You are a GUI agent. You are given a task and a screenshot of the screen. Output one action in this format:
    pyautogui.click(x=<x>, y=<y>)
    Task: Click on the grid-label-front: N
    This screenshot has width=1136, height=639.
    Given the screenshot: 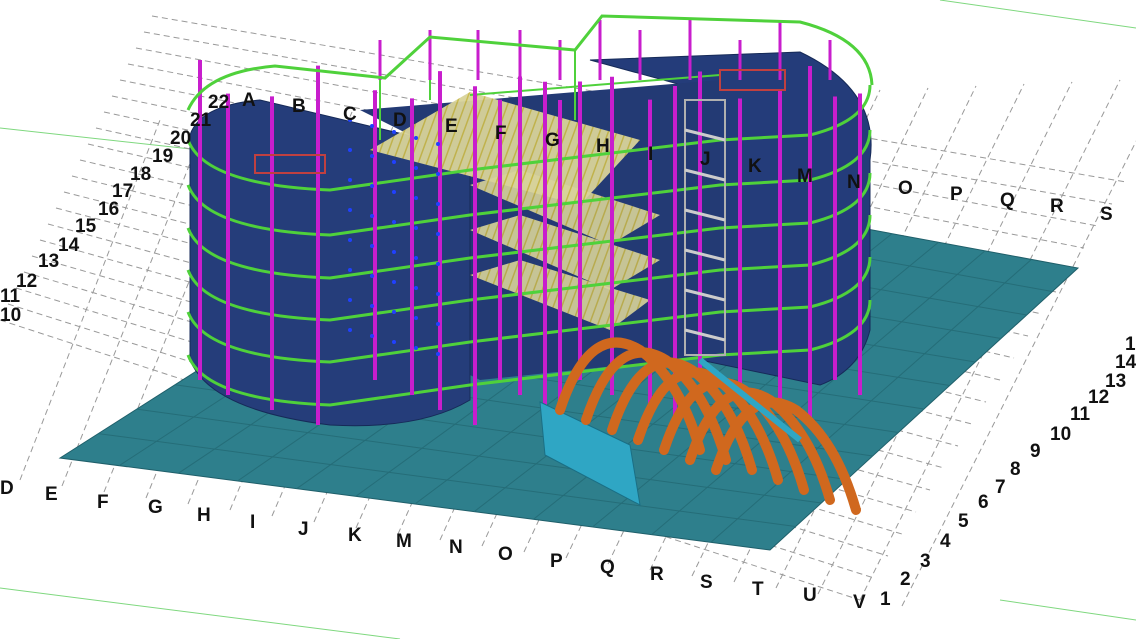 What is the action you would take?
    pyautogui.click(x=456, y=547)
    